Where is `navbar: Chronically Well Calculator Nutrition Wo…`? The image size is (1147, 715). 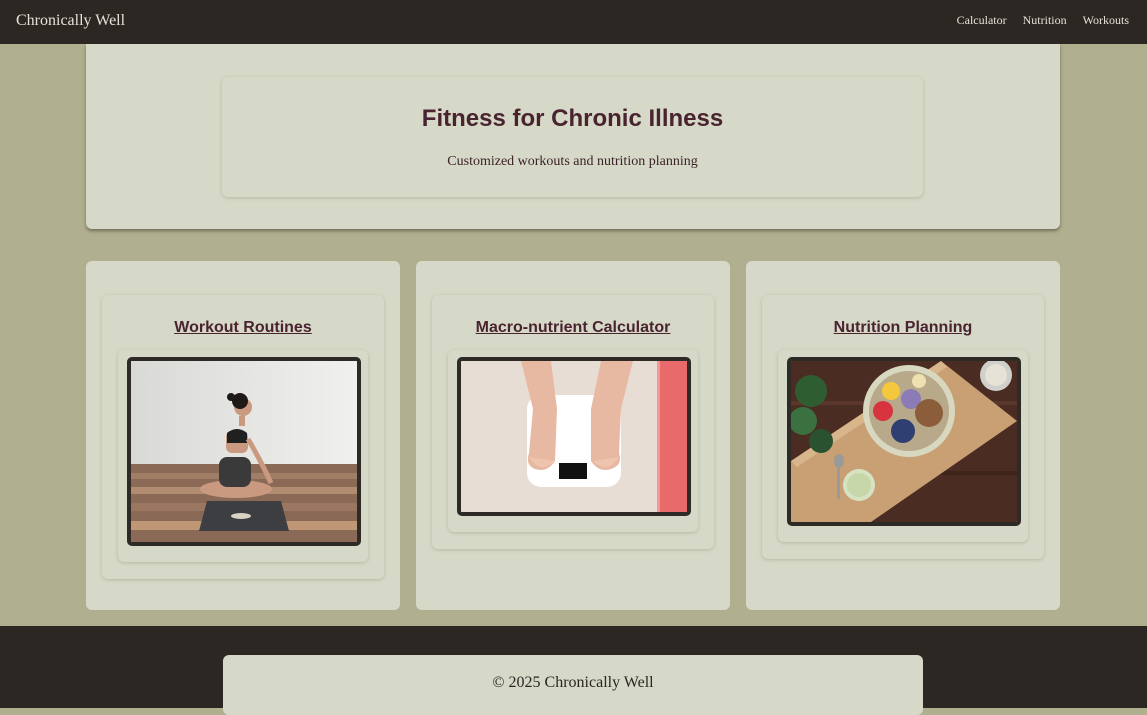
navbar: Chronically Well Calculator Nutrition Wo… is located at coordinates (573, 22).